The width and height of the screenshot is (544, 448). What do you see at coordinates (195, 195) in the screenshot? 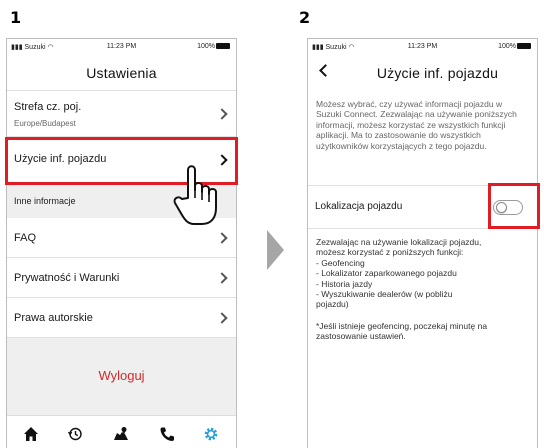
I see `hand-pointer-icon` at bounding box center [195, 195].